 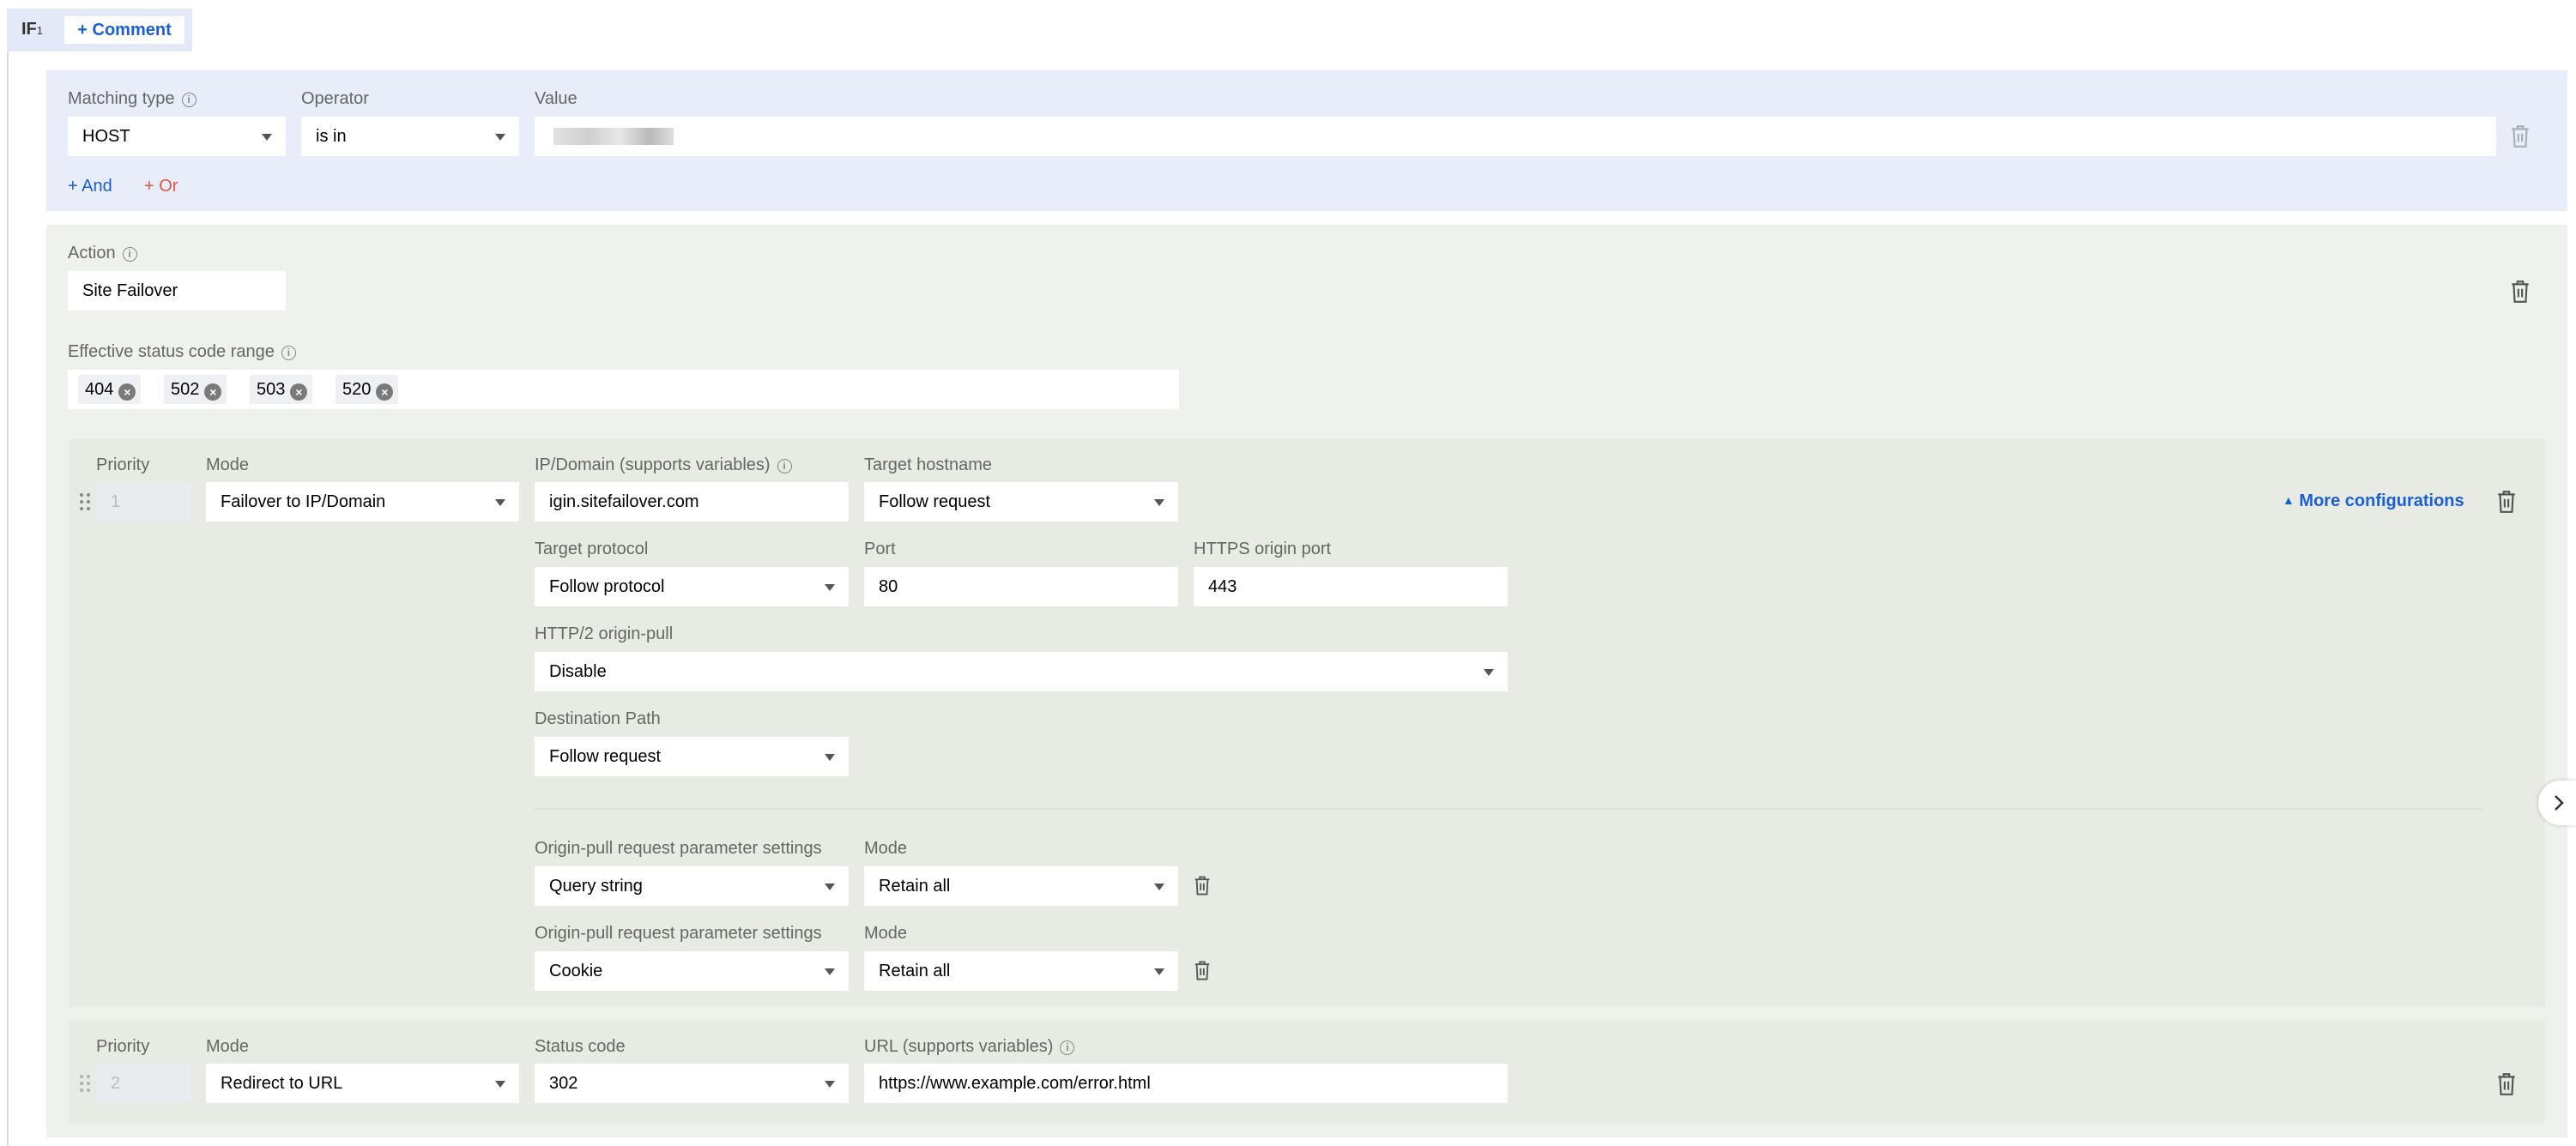 What do you see at coordinates (32, 29) in the screenshot?
I see `if-label: IF1` at bounding box center [32, 29].